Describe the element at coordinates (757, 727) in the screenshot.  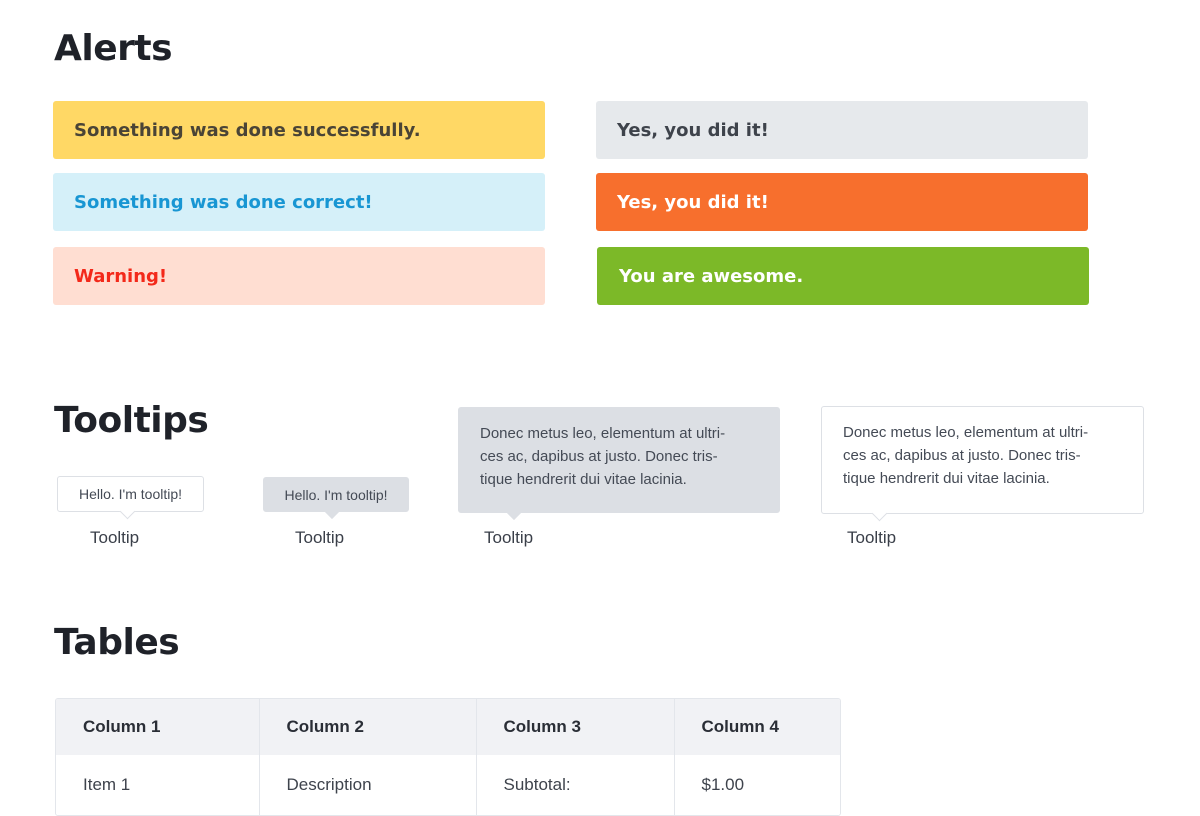
I see `table-header-cell: Column 4` at that location.